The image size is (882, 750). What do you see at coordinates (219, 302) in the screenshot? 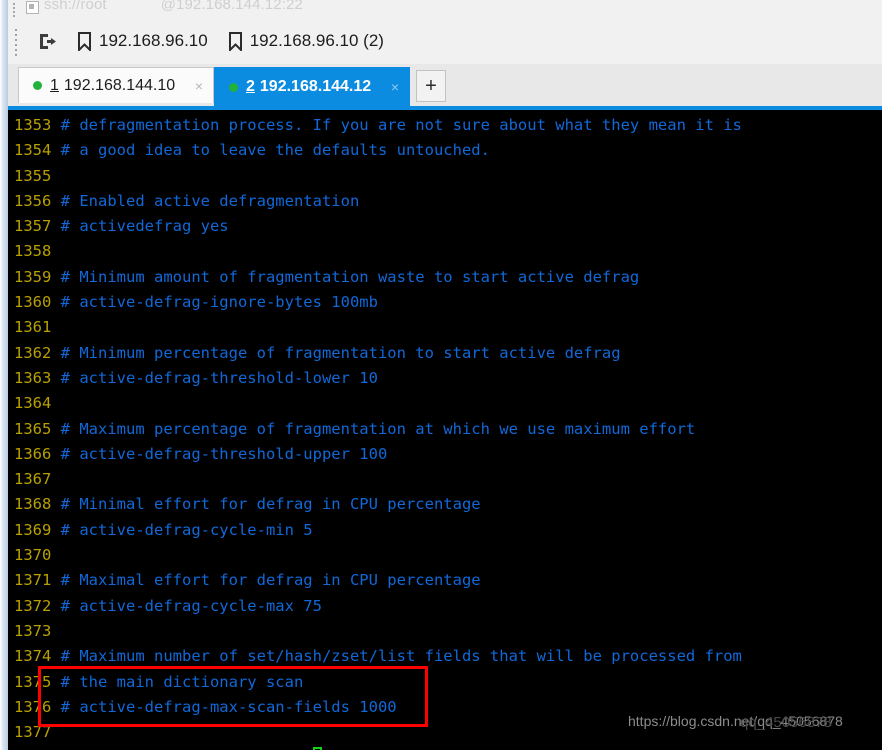
I see `terminal-line-content: # active-defrag-ignore-bytes 100mb` at bounding box center [219, 302].